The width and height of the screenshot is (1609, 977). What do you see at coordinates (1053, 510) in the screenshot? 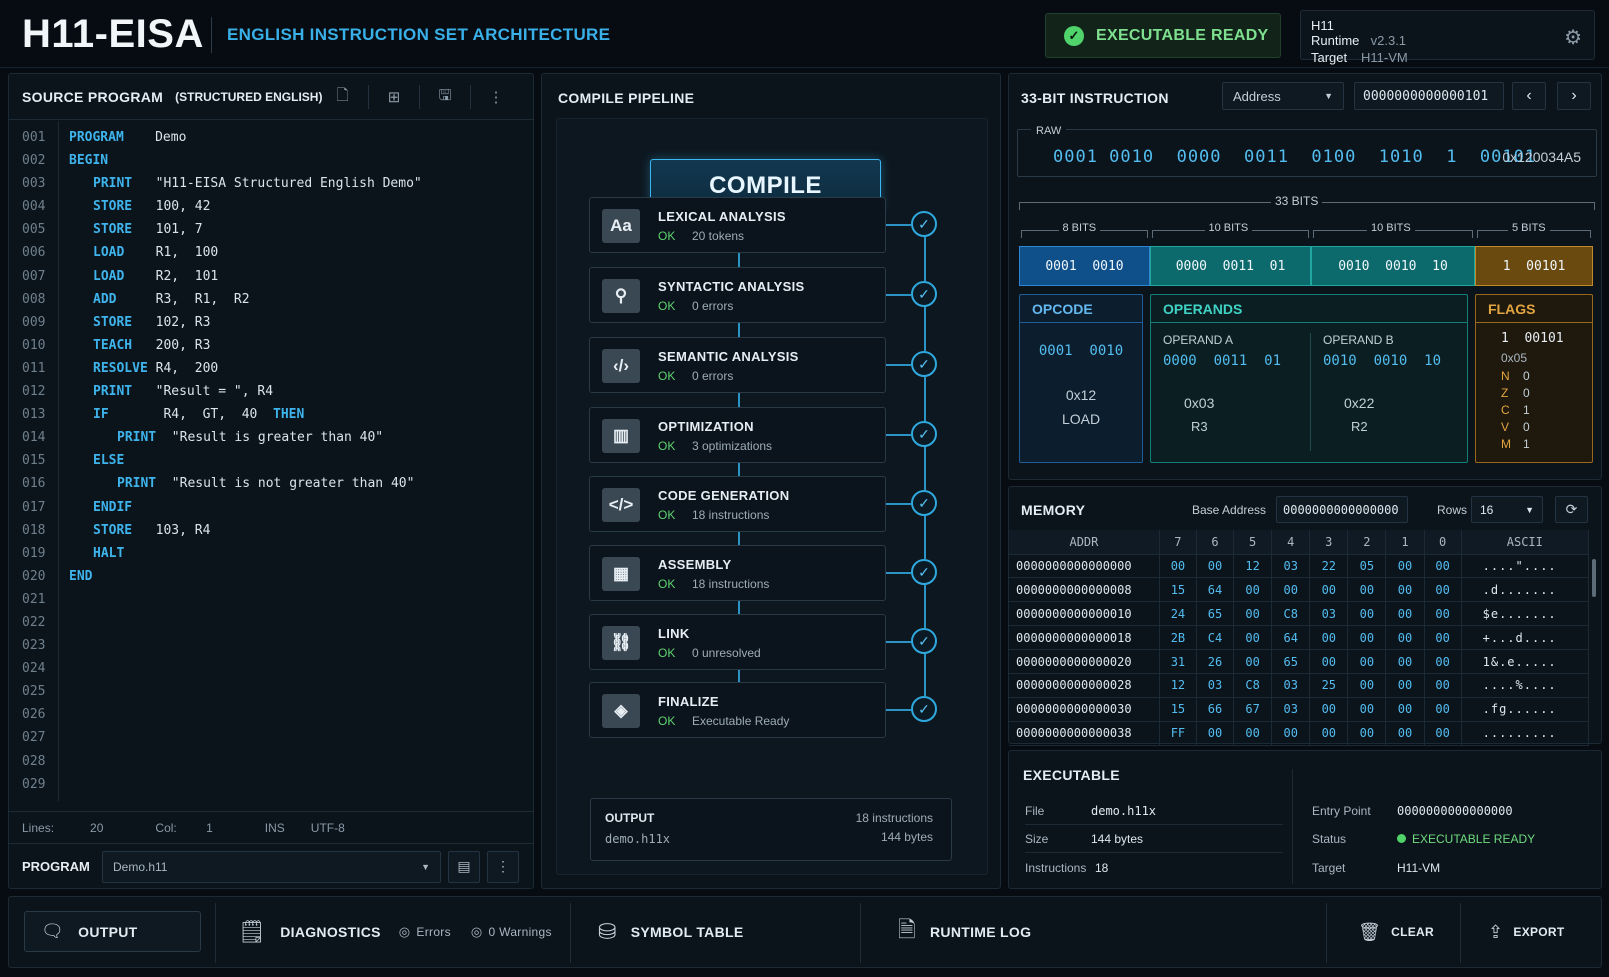
I see `panel-title: MEMORY` at bounding box center [1053, 510].